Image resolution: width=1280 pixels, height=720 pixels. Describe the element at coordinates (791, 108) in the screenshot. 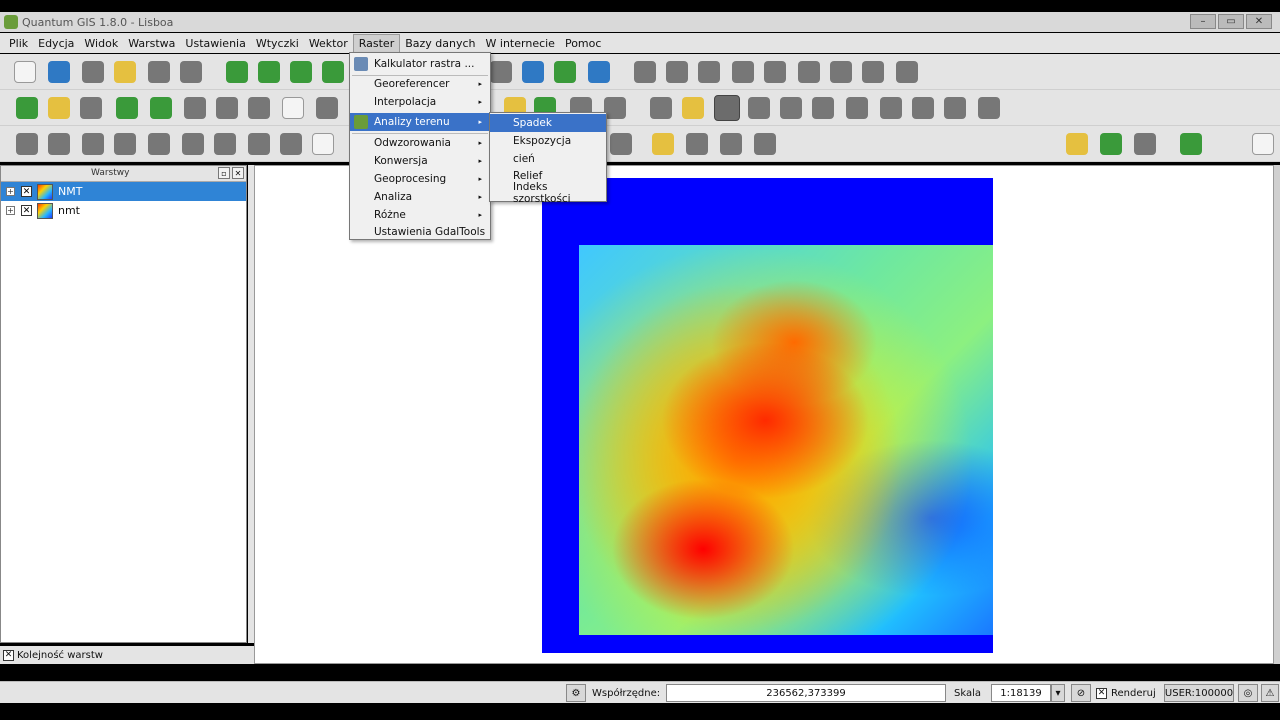

I see `zoom-full-icon` at that location.